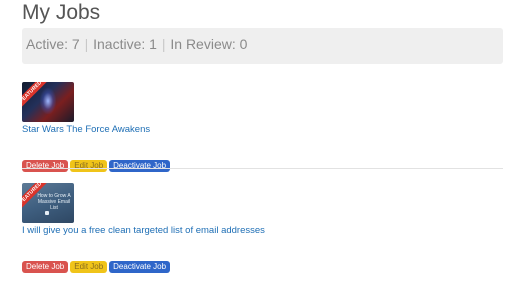 The width and height of the screenshot is (512, 288). What do you see at coordinates (61, 12) in the screenshot?
I see `page-title: My Jobs` at bounding box center [61, 12].